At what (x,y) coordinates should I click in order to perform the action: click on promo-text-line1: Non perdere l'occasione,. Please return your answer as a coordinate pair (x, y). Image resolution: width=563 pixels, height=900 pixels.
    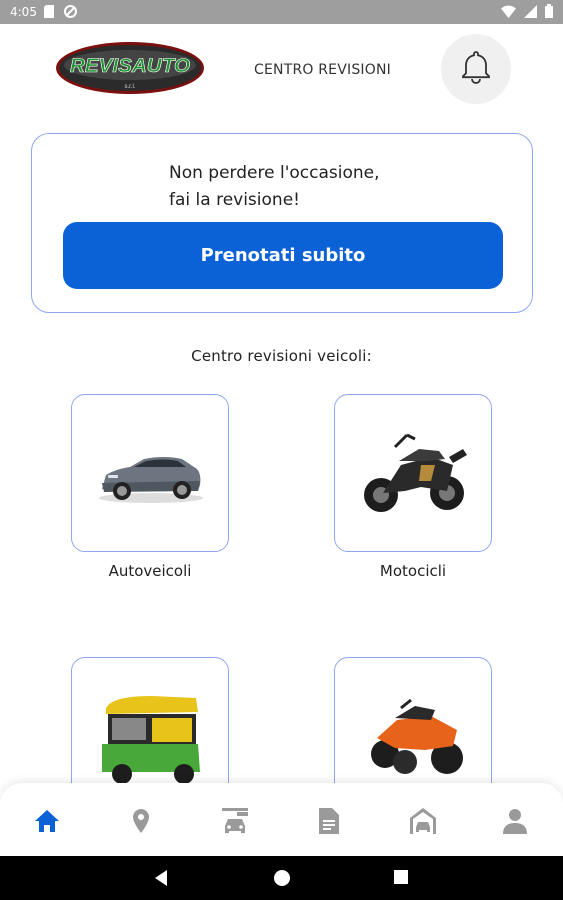
    Looking at the image, I should click on (274, 173).